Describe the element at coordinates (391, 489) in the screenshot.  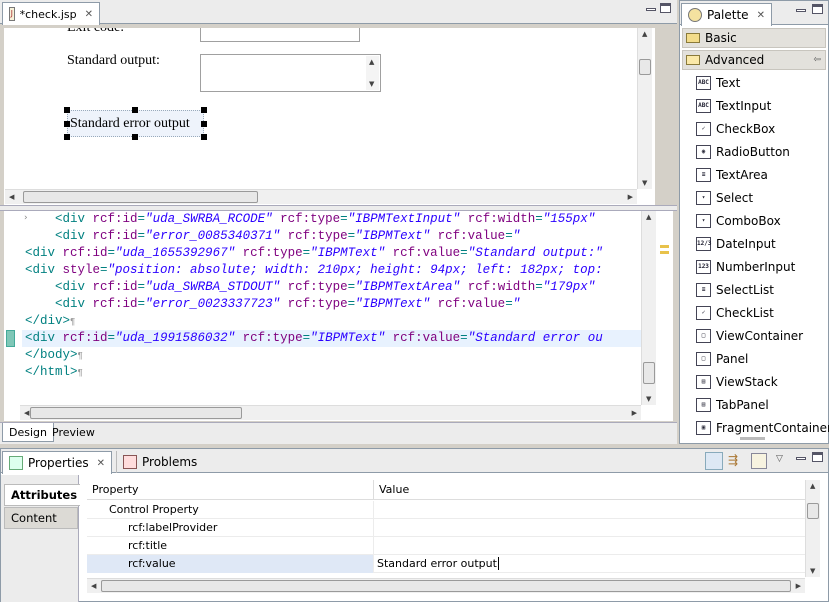
I see `column-header-value: Value` at that location.